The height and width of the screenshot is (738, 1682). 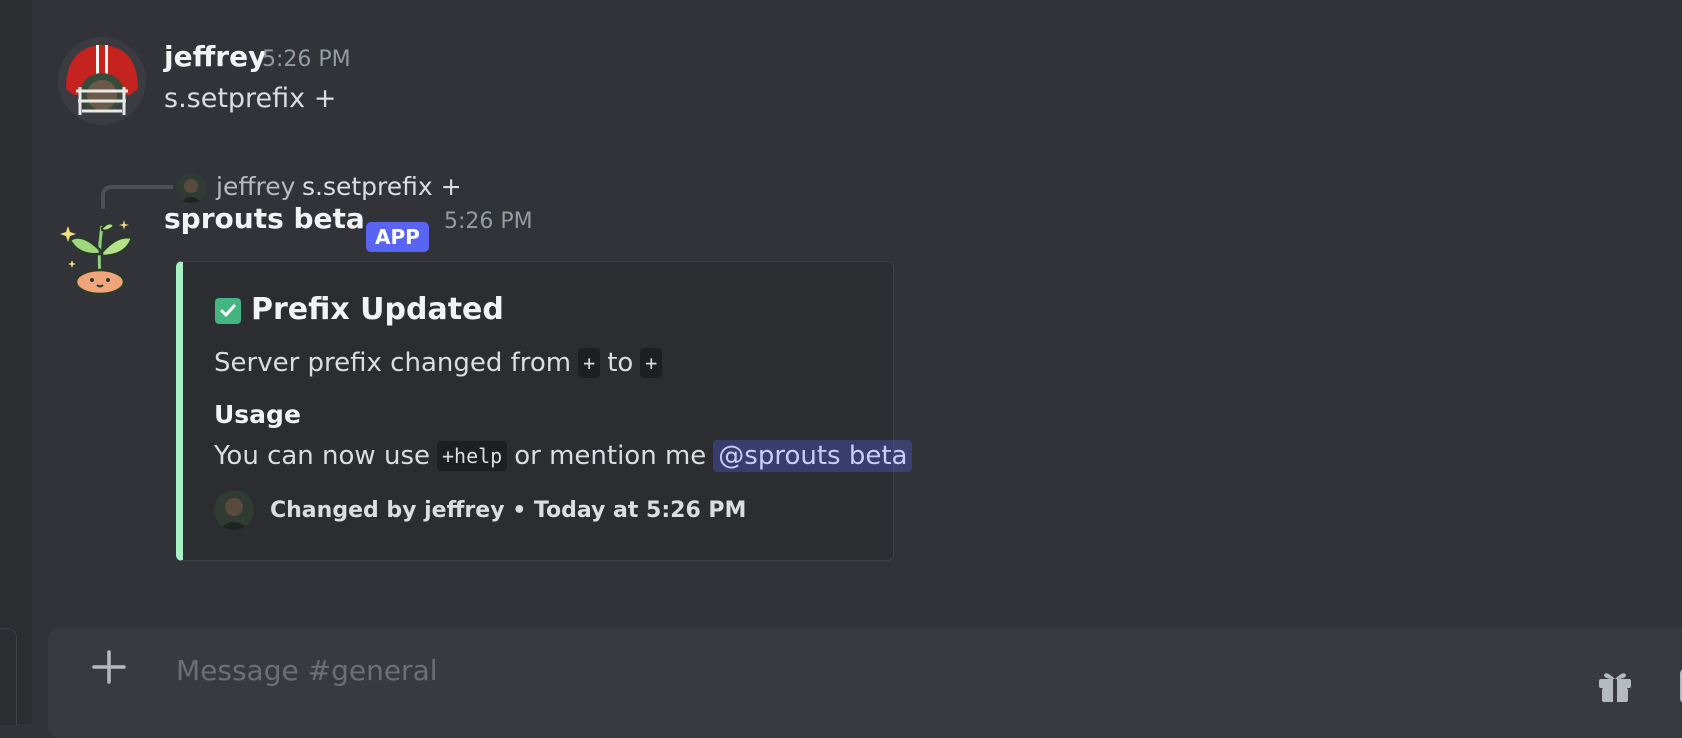 What do you see at coordinates (257, 414) in the screenshot?
I see `embed-field-name: Usage` at bounding box center [257, 414].